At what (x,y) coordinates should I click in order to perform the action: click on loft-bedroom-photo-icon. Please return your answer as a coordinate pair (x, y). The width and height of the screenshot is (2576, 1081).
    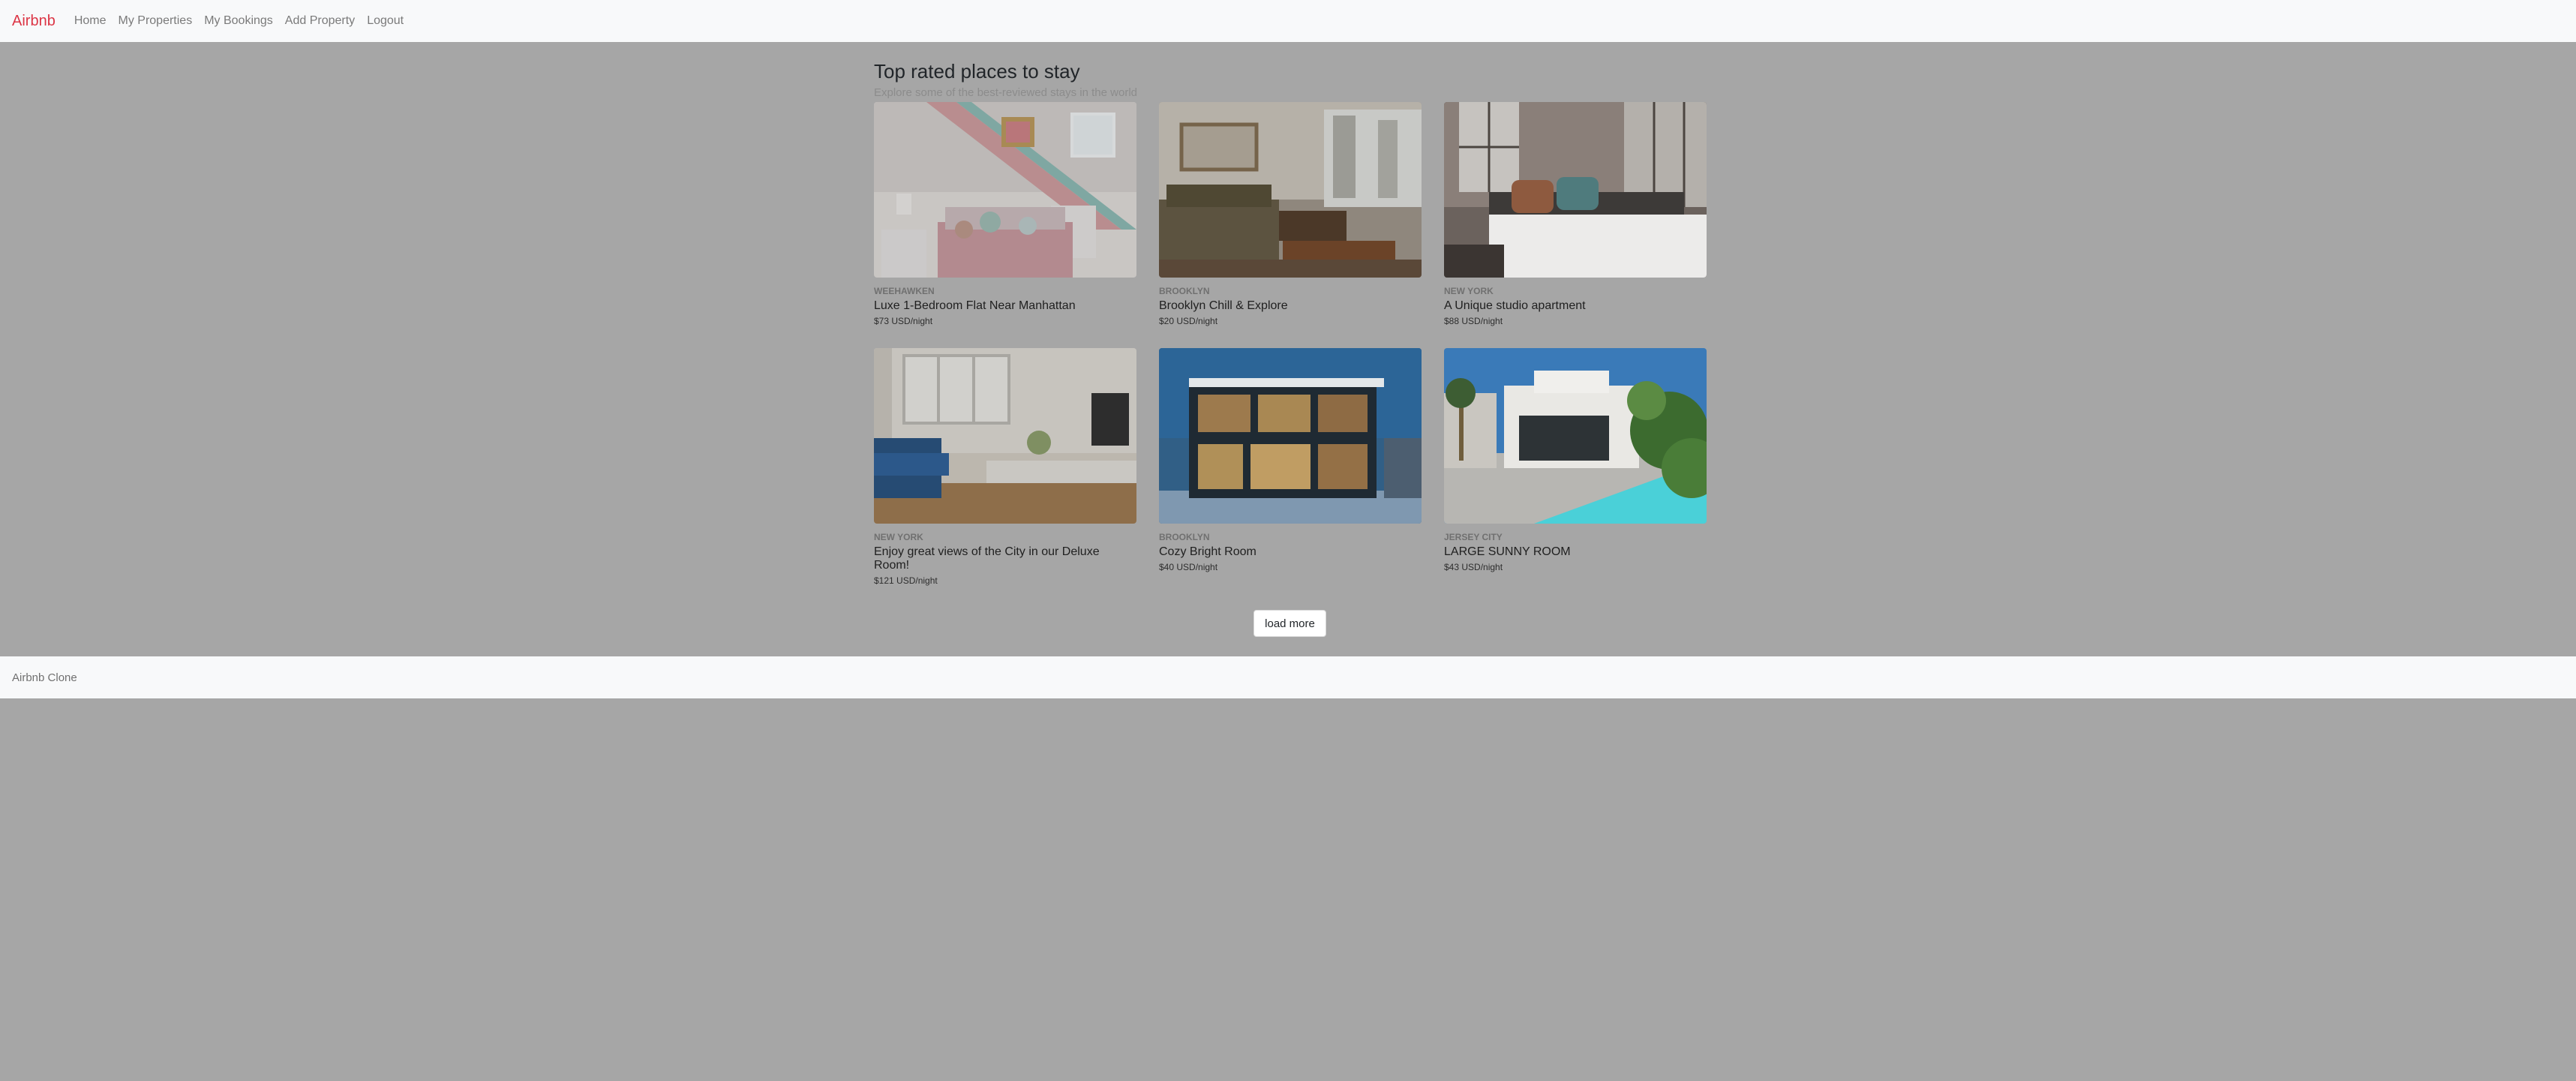
    Looking at the image, I should click on (1575, 190).